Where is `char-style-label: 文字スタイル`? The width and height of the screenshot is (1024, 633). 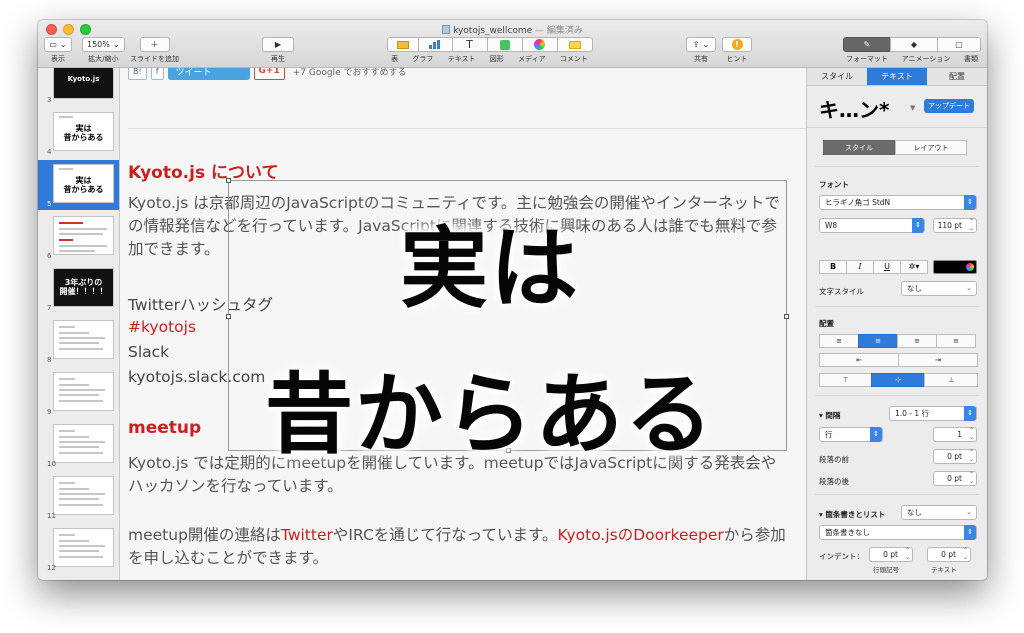 char-style-label: 文字スタイル is located at coordinates (841, 291).